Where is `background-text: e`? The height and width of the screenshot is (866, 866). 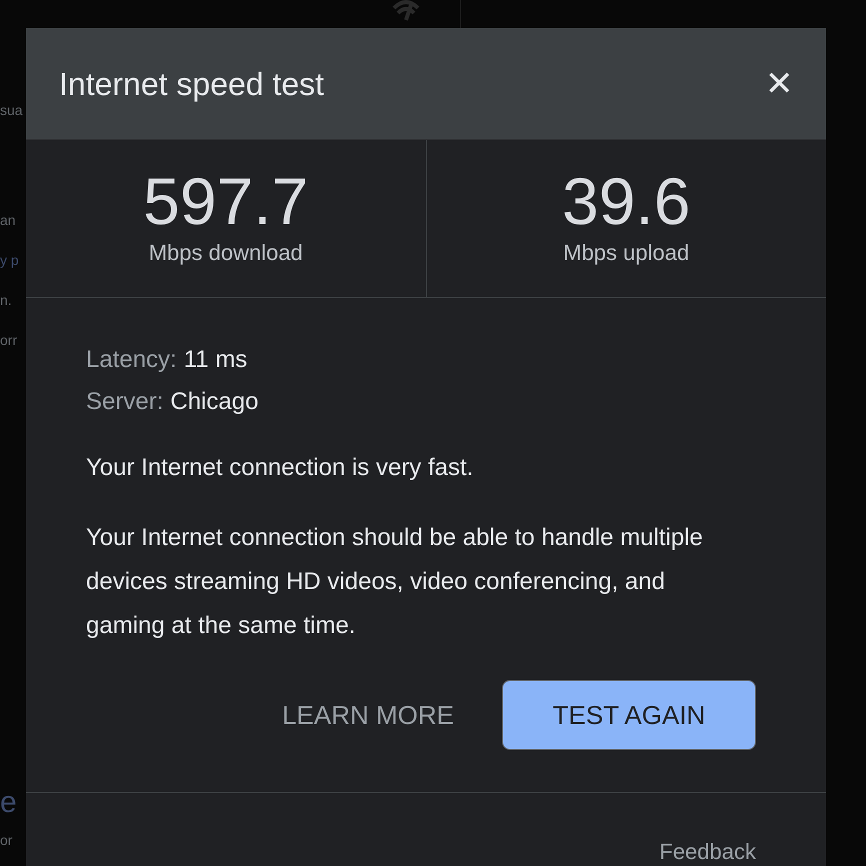
background-text: e is located at coordinates (8, 803).